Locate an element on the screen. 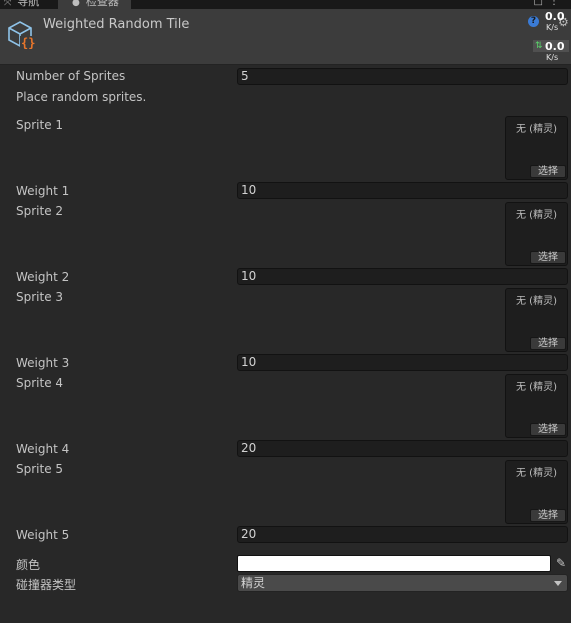  weight-5-label: Weight 5 is located at coordinates (43, 535).